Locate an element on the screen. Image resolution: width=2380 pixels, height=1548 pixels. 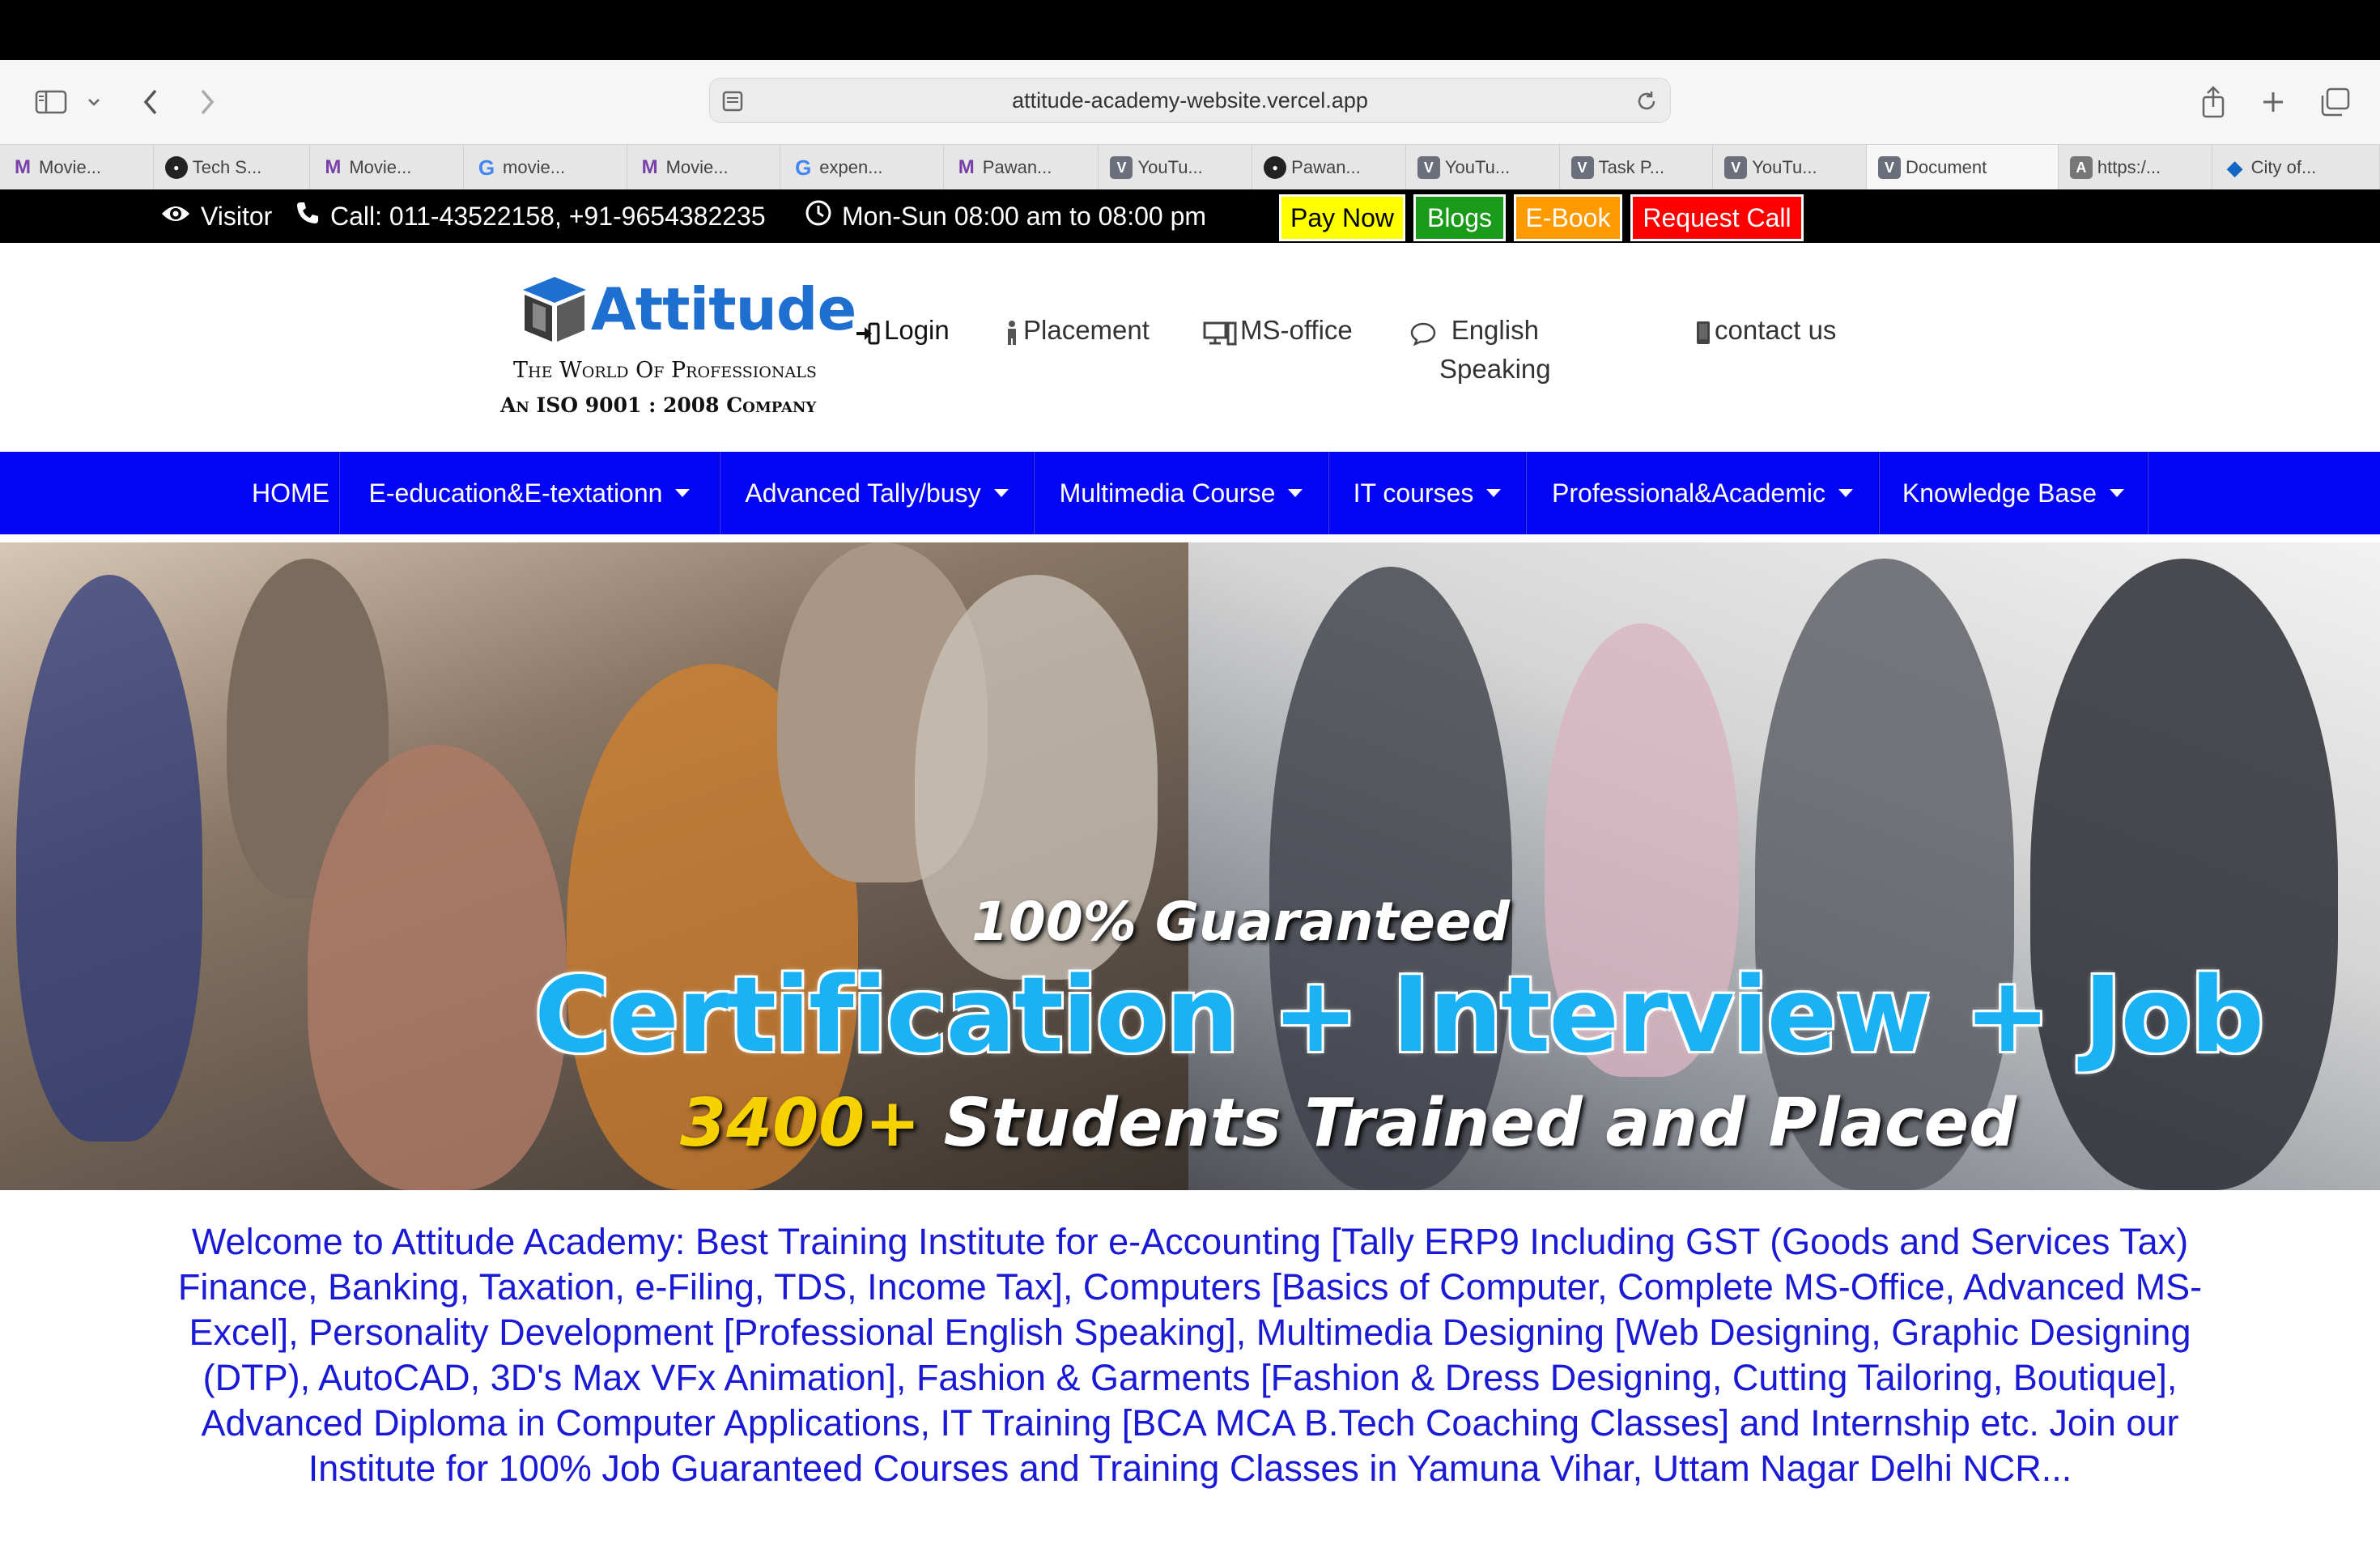
page-menu-icon is located at coordinates (732, 104).